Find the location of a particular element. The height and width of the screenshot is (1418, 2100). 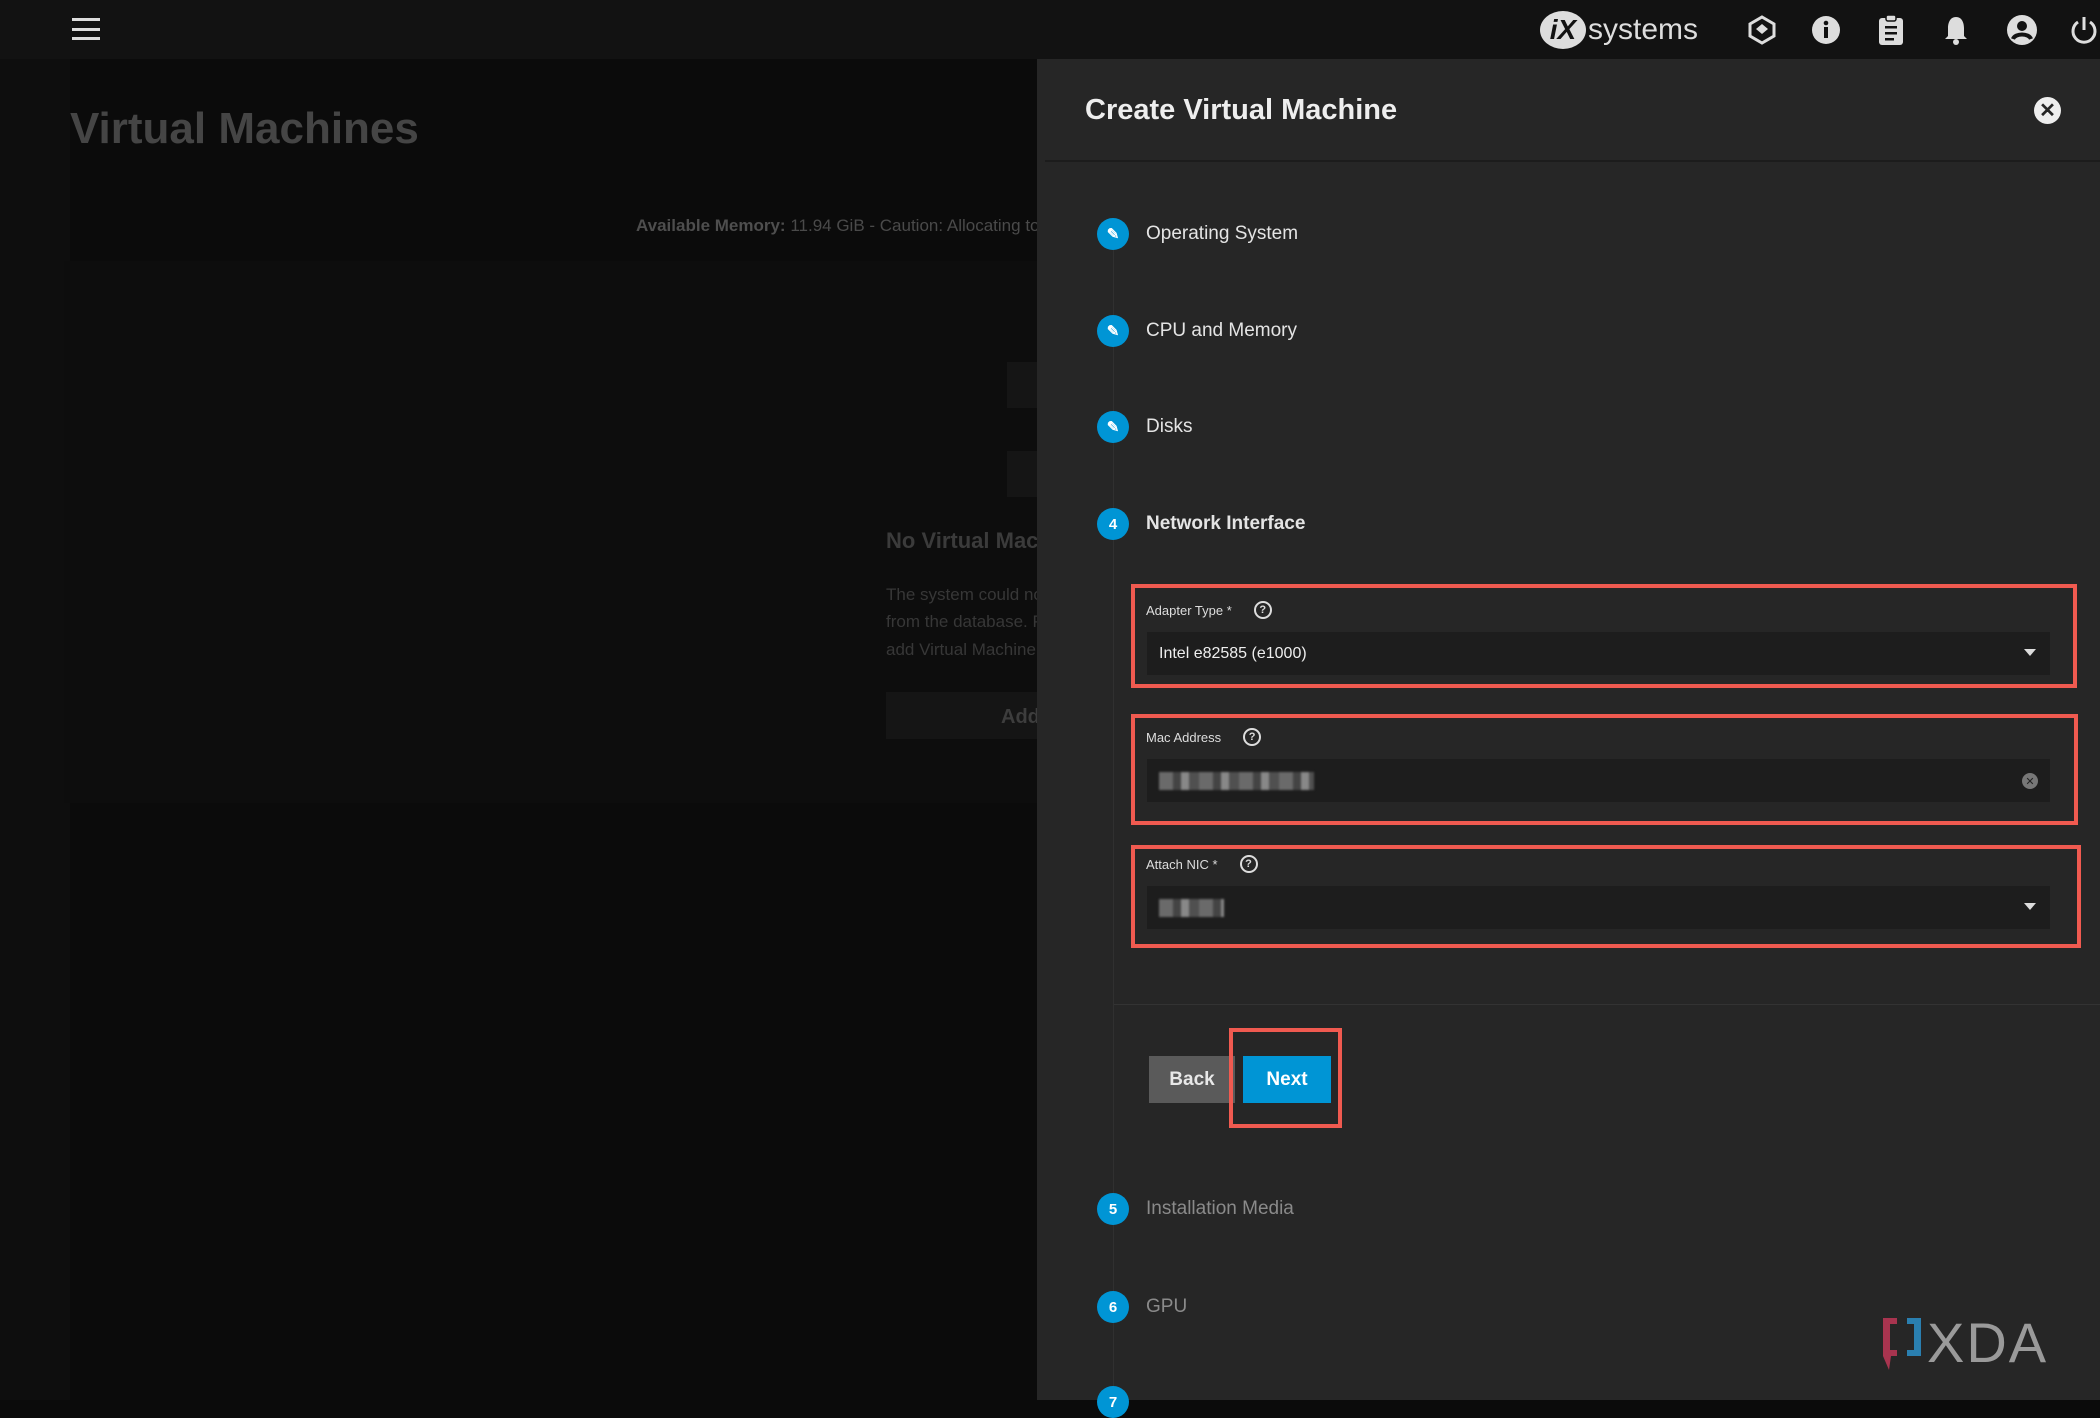

close-icon: ✕ is located at coordinates (2047, 110).